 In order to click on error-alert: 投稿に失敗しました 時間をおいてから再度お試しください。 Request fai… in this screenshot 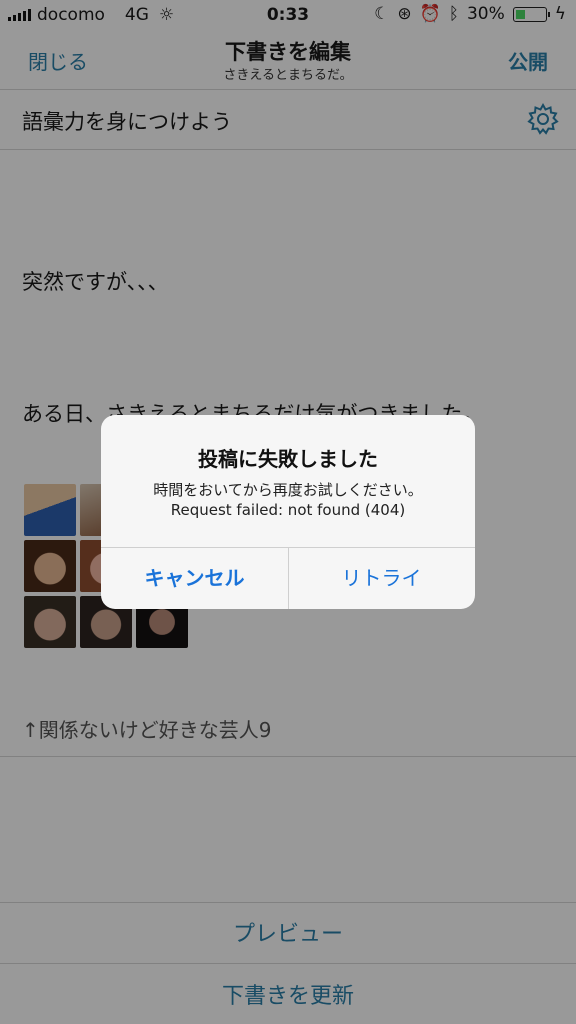, I will do `click(288, 512)`.